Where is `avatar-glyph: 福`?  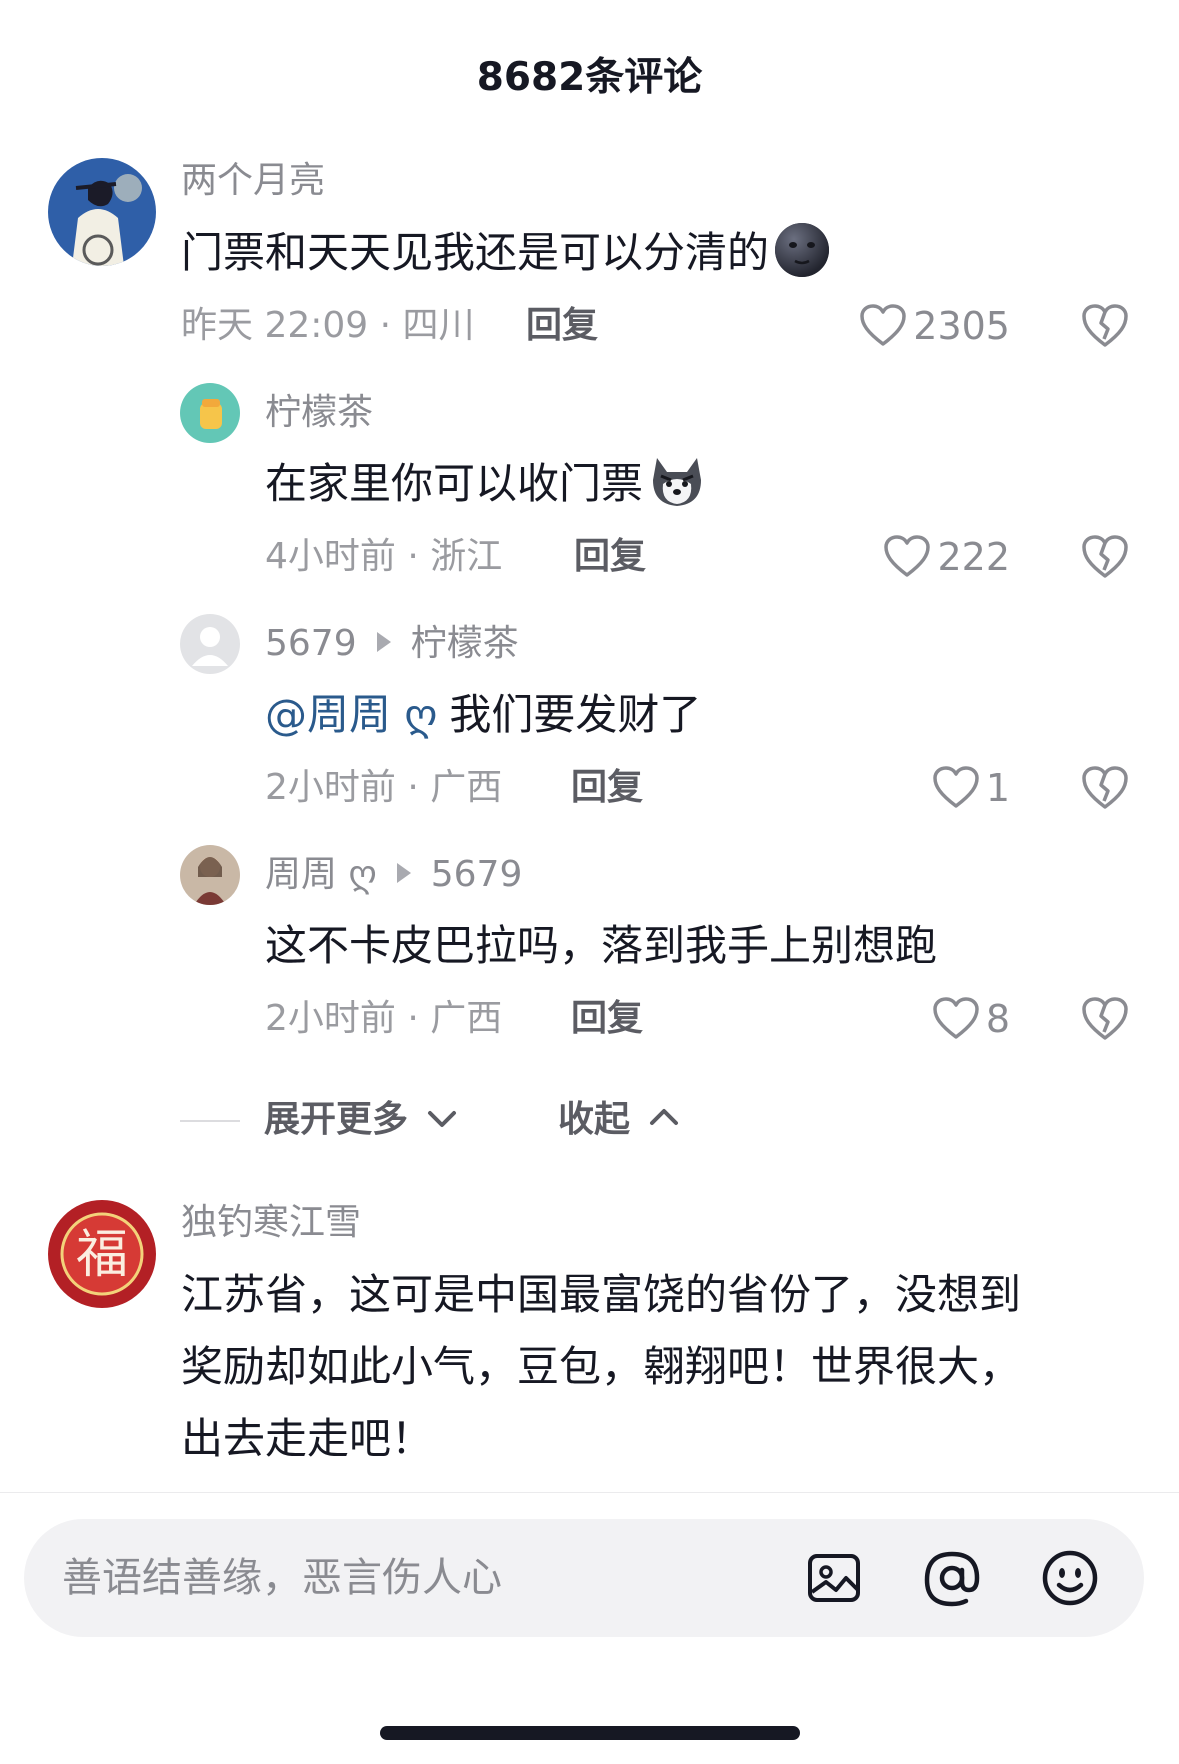 avatar-glyph: 福 is located at coordinates (102, 1255).